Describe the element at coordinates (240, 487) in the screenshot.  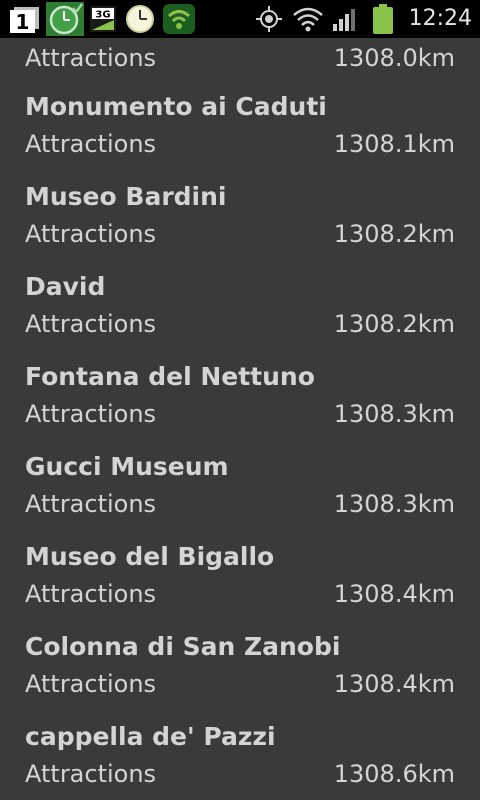
I see `list-item: Gucci Museum Attractions 1308.3km` at that location.